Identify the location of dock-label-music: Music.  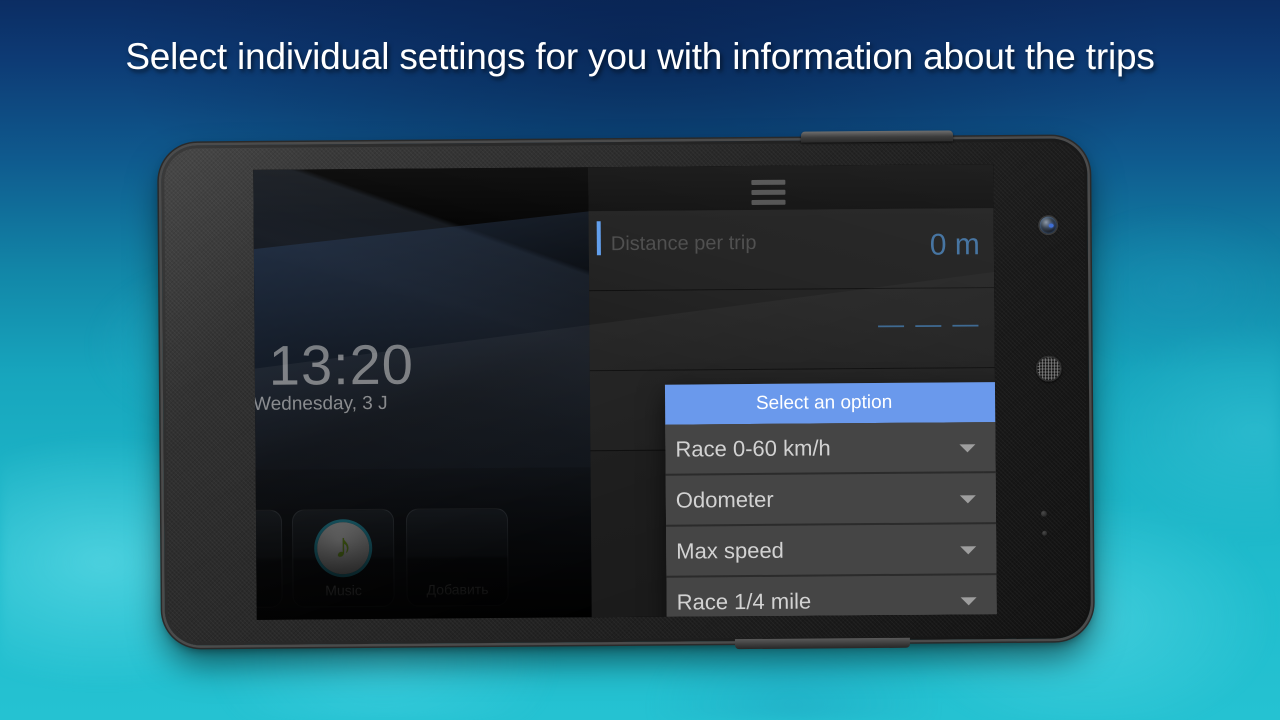
(343, 590).